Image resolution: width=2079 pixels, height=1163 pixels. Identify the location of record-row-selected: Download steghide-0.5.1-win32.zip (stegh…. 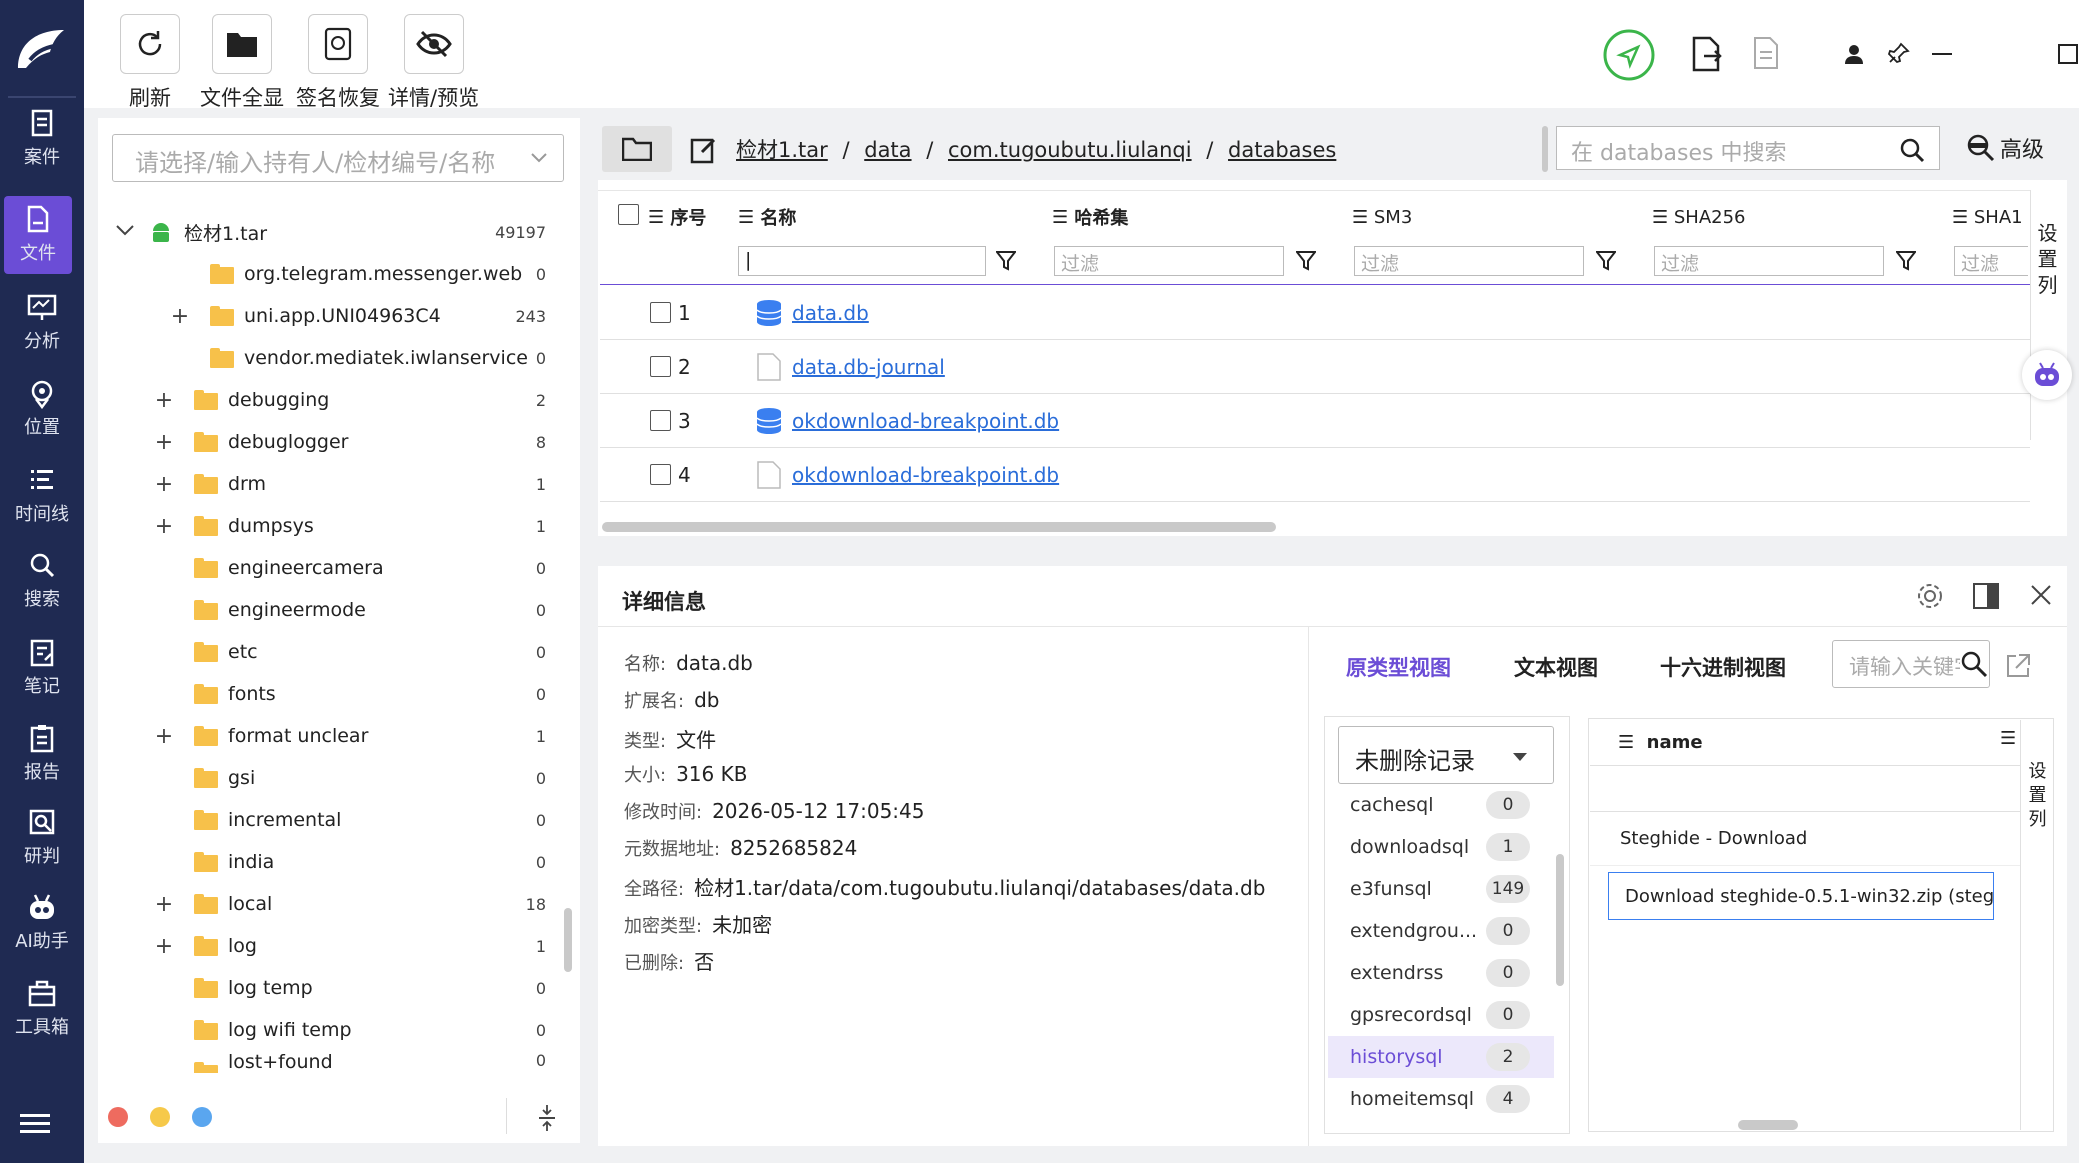
(1801, 896).